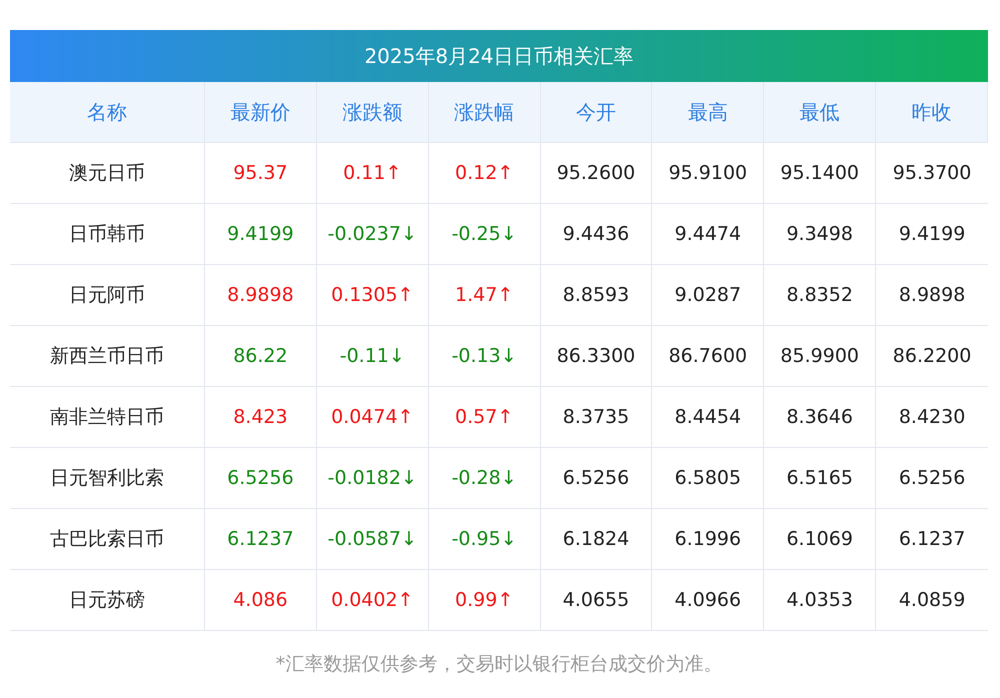 The image size is (1000, 698). Describe the element at coordinates (708, 295) in the screenshot. I see `table-cell: 9.0287` at that location.